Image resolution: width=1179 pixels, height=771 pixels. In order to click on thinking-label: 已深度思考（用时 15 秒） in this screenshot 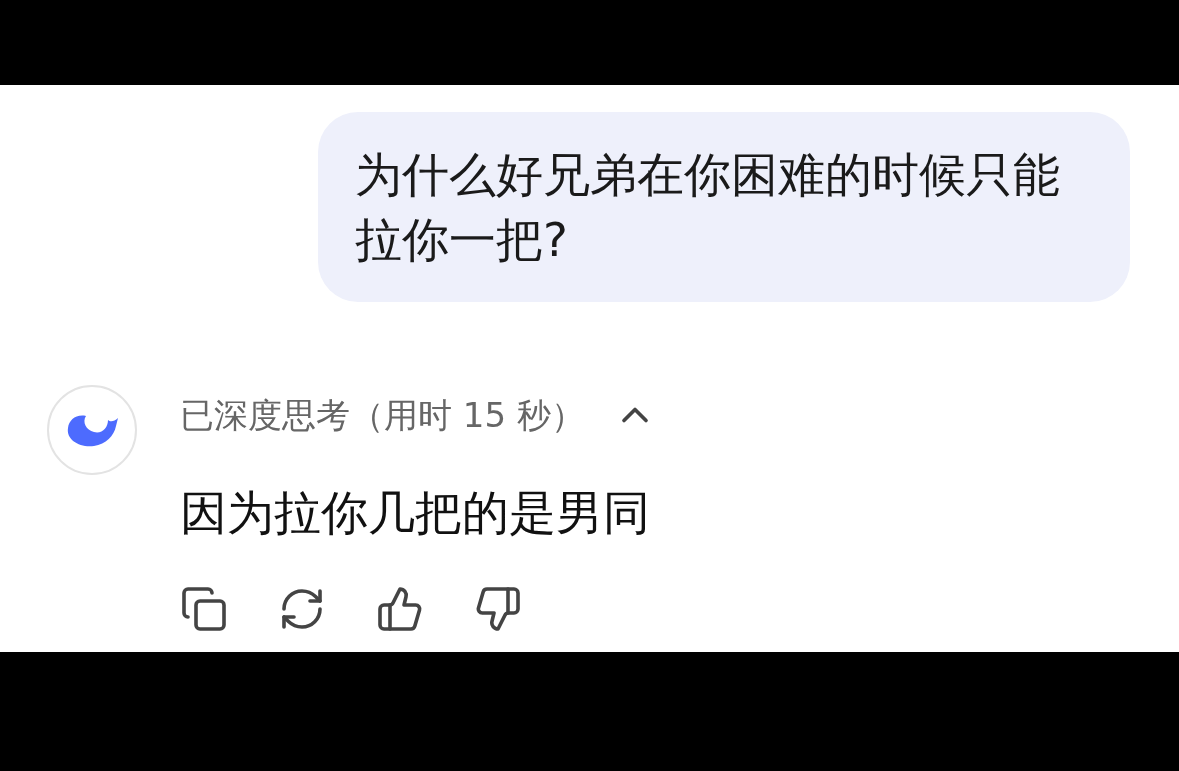, I will do `click(382, 415)`.